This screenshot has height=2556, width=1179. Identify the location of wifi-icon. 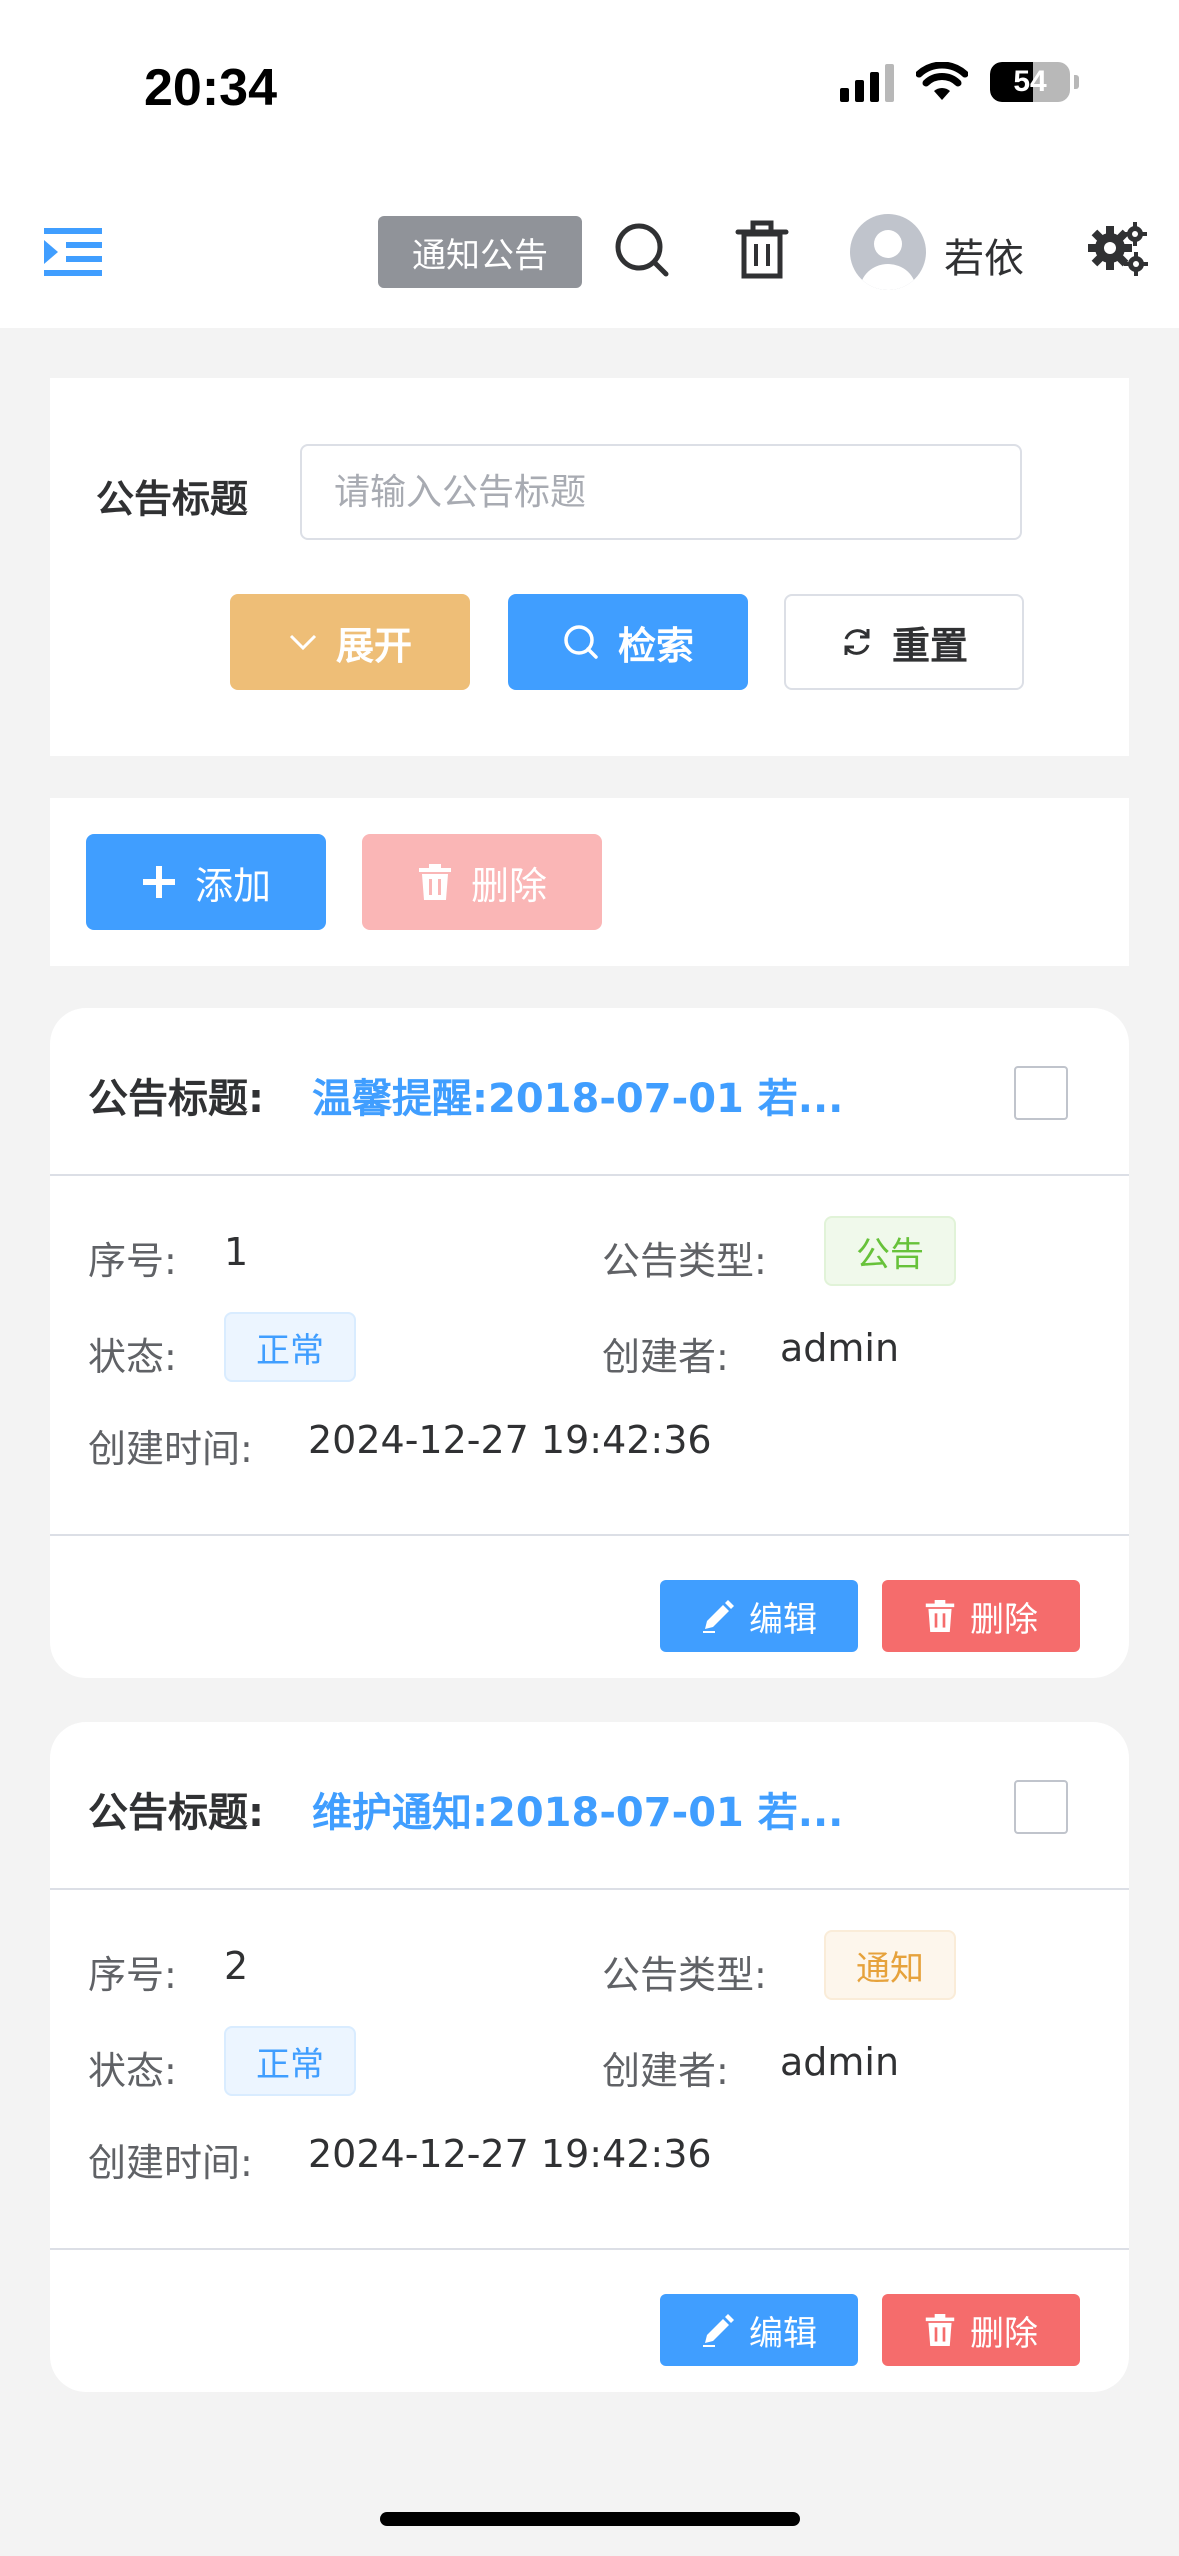
(942, 81).